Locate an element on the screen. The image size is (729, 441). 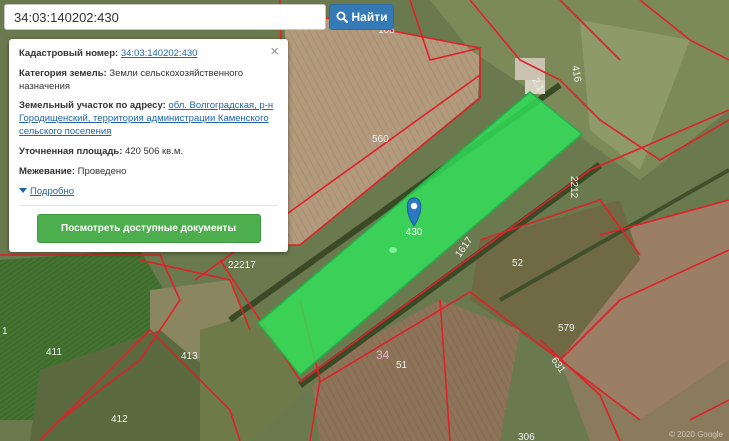
survey-value: Проведено is located at coordinates (102, 171).